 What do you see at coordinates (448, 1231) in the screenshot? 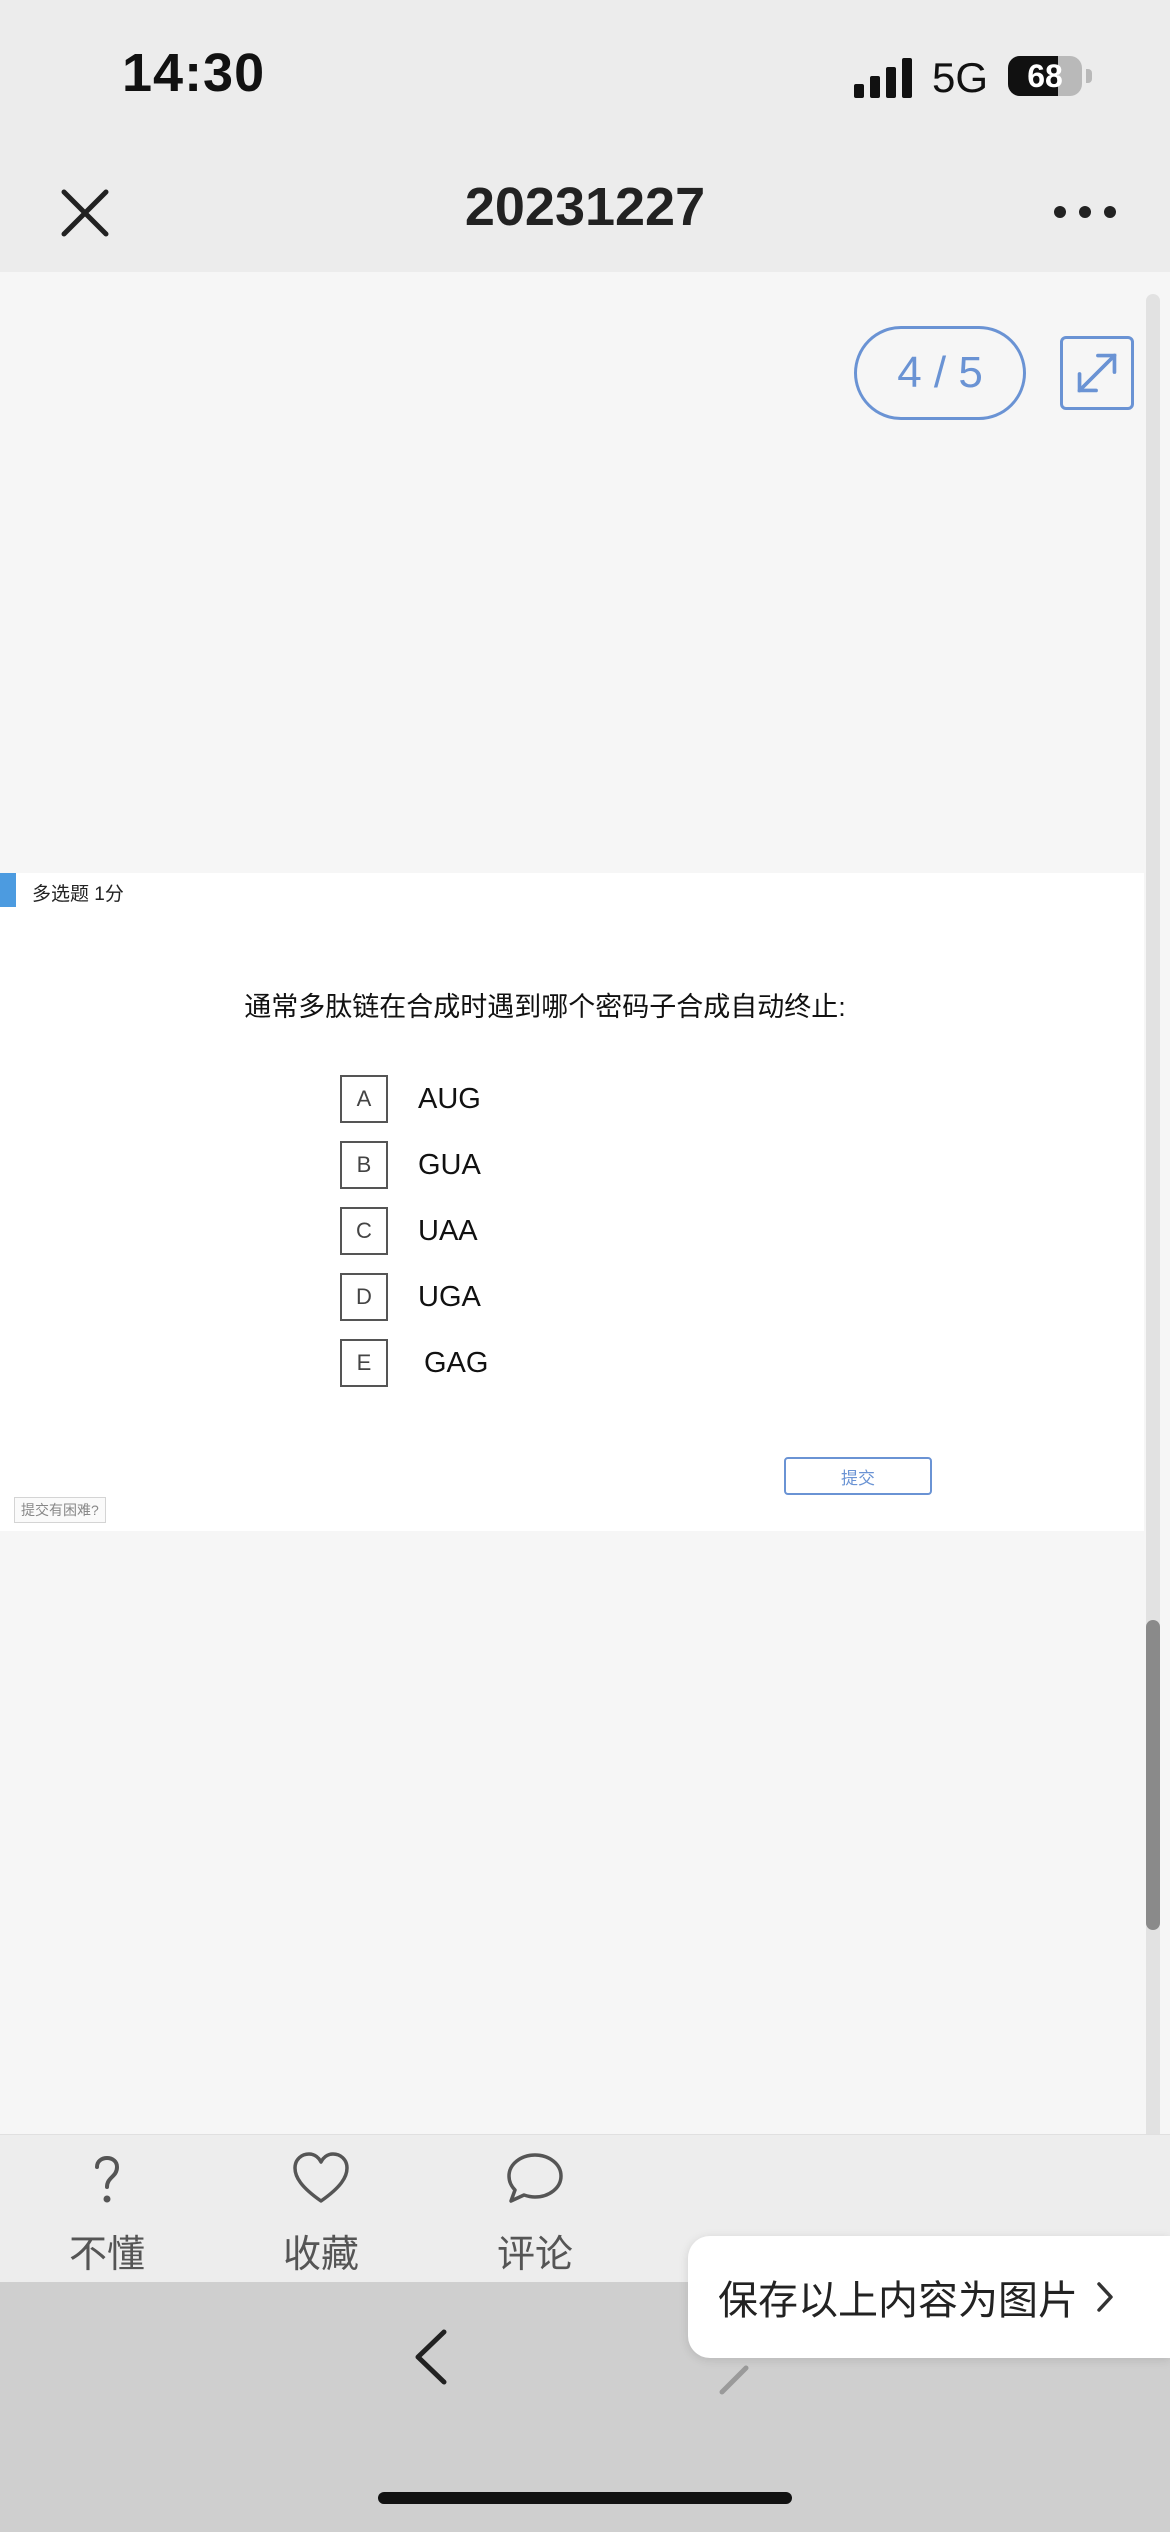
I see `option-text: UAA` at bounding box center [448, 1231].